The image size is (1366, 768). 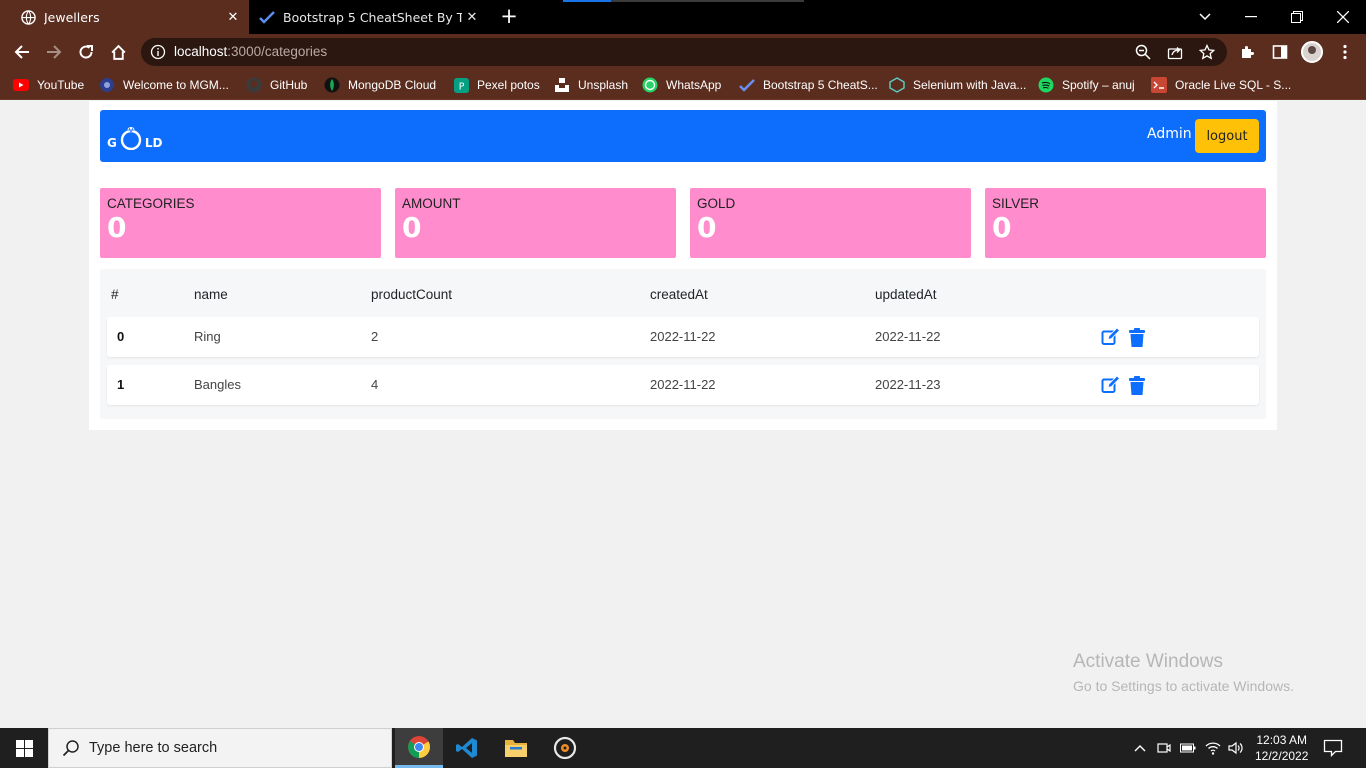 I want to click on column-header-name: name, so click(x=211, y=294).